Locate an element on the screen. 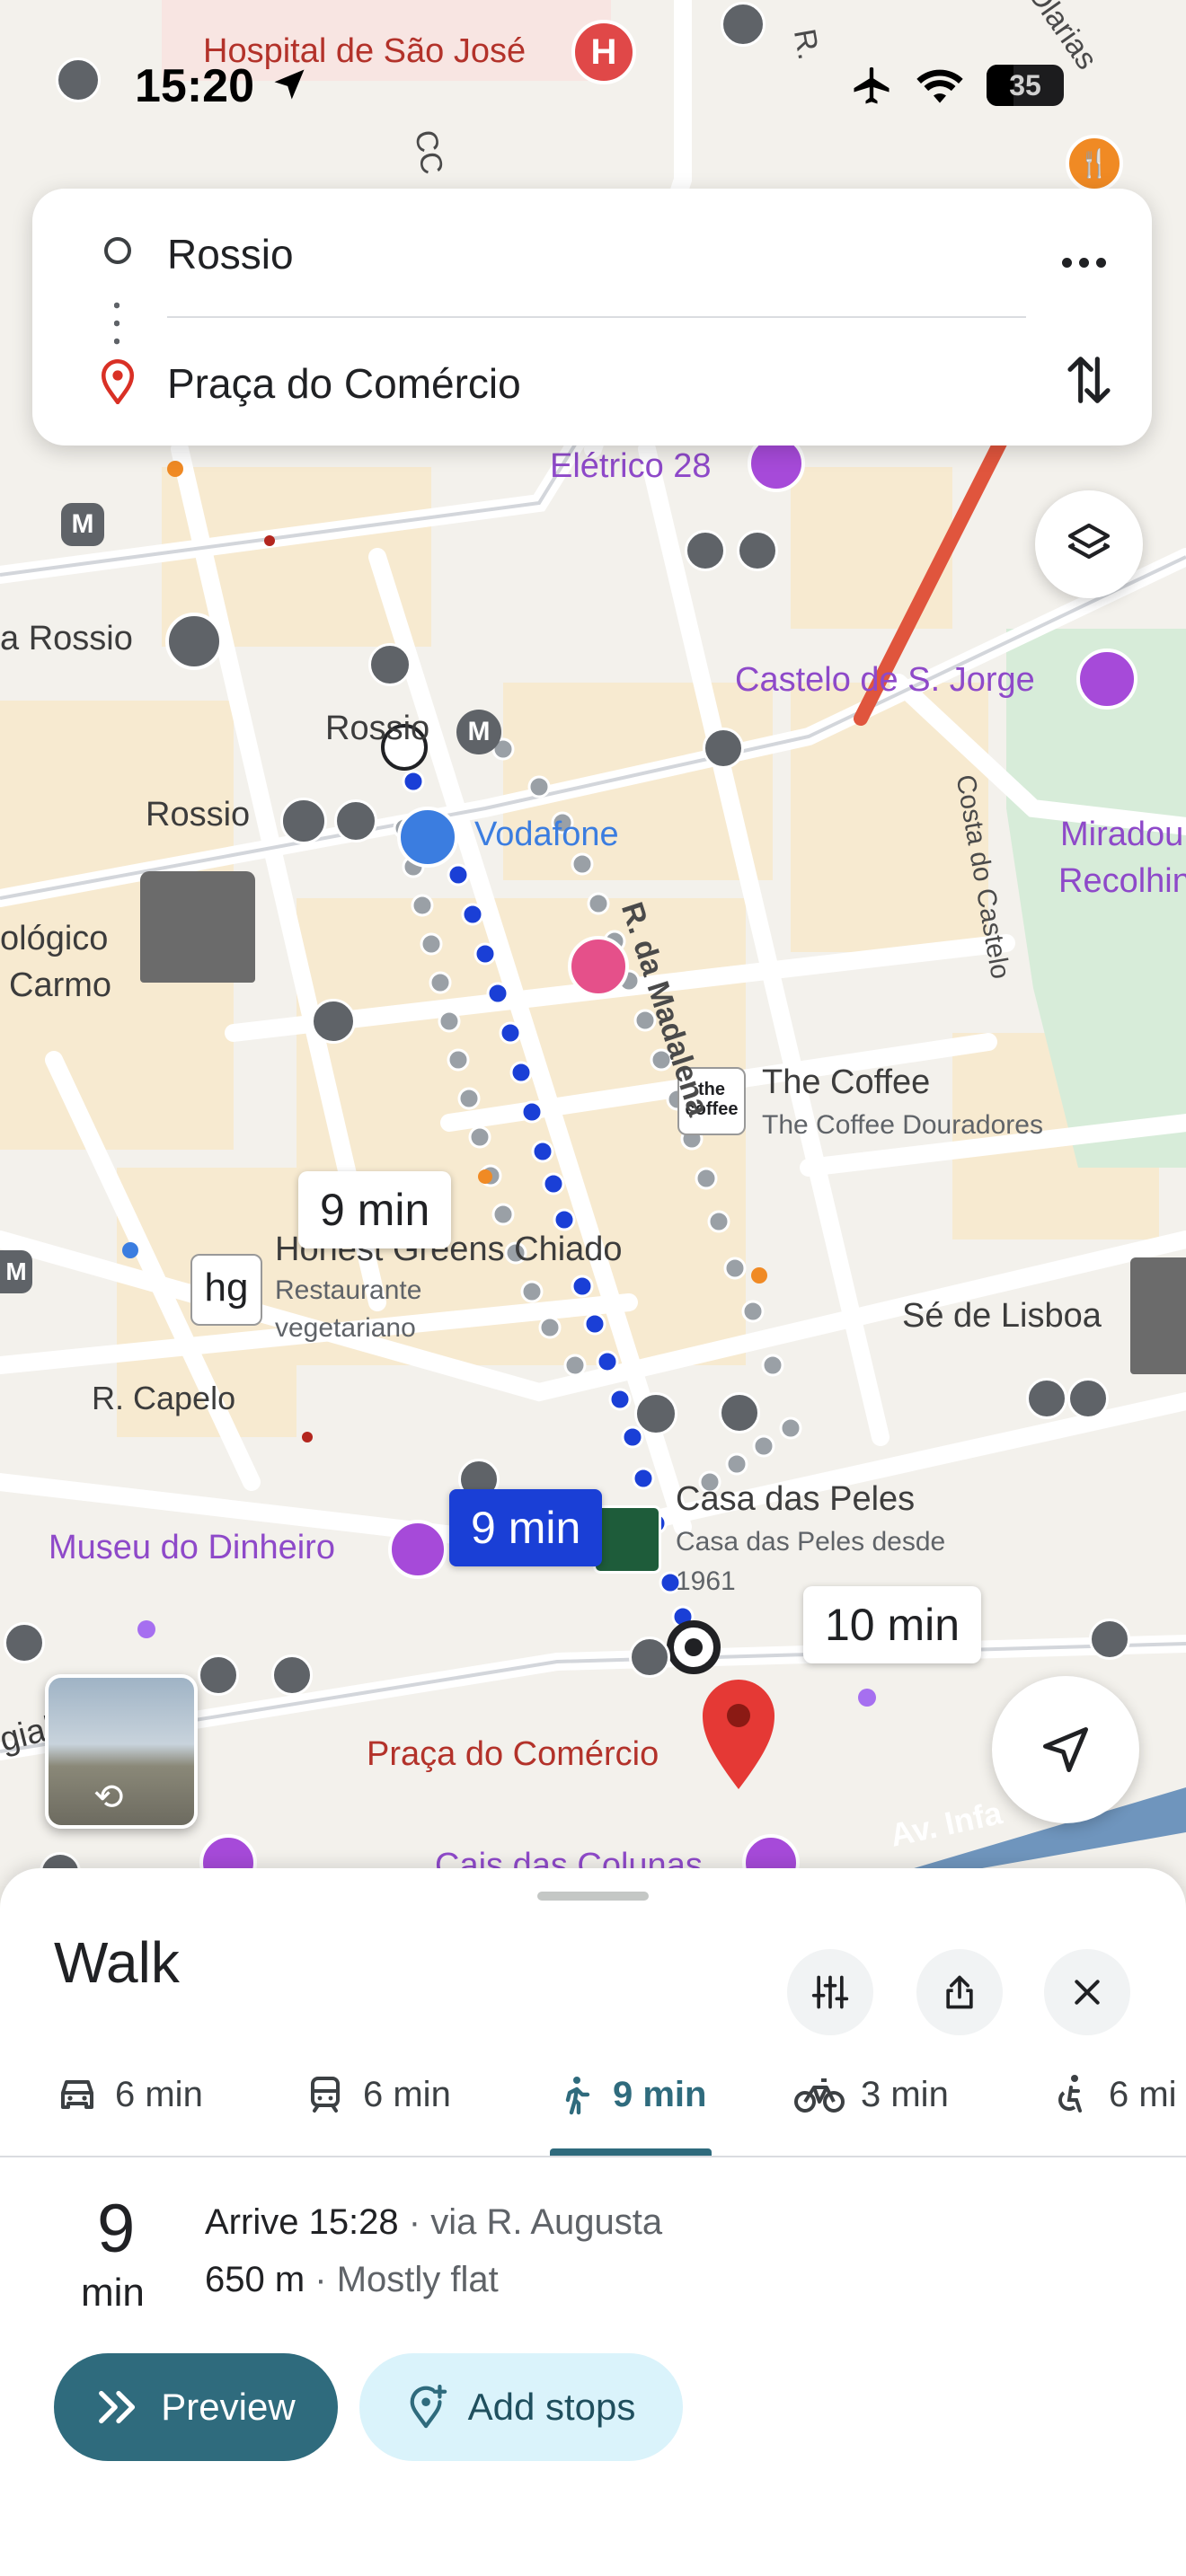 The image size is (1186, 2576). origin-input: Rossio is located at coordinates (230, 254).